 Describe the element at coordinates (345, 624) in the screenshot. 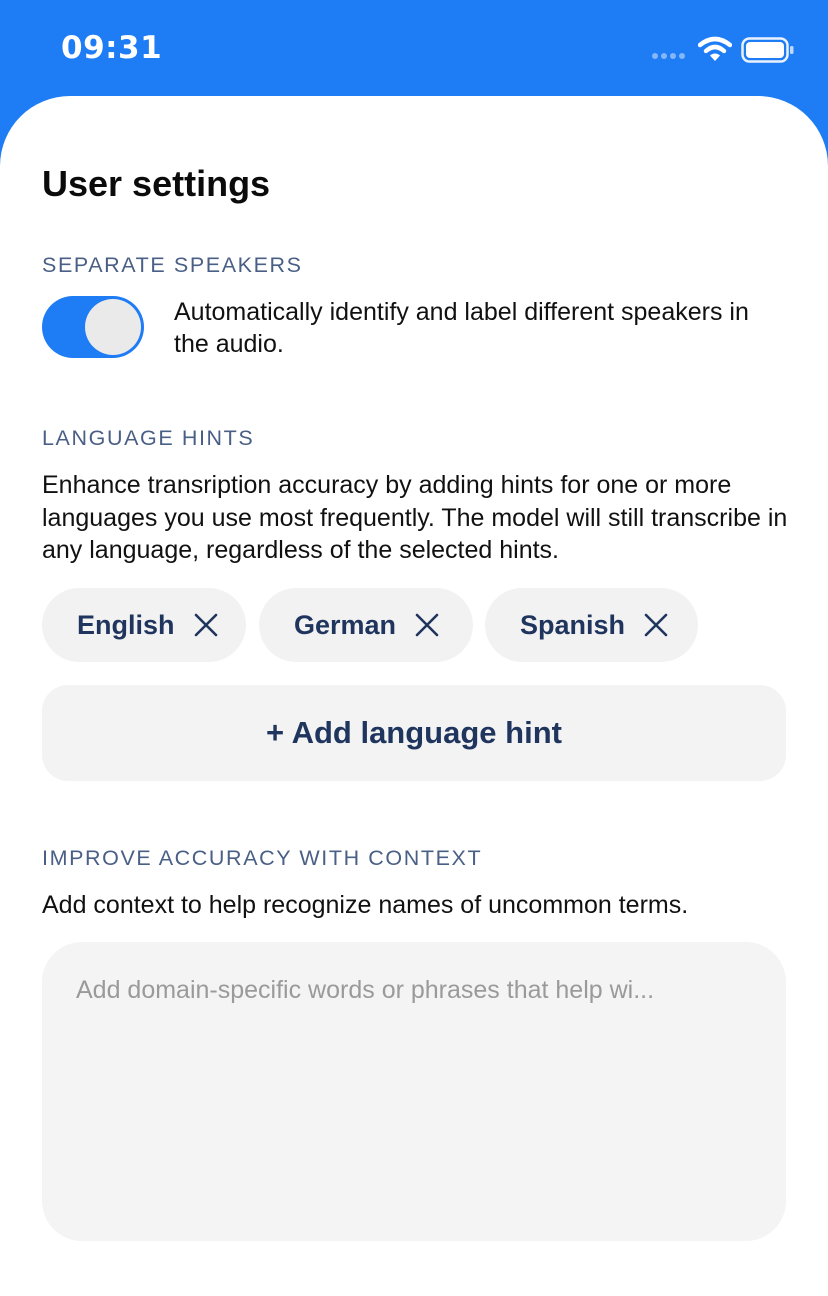

I see `chip-label: German` at that location.